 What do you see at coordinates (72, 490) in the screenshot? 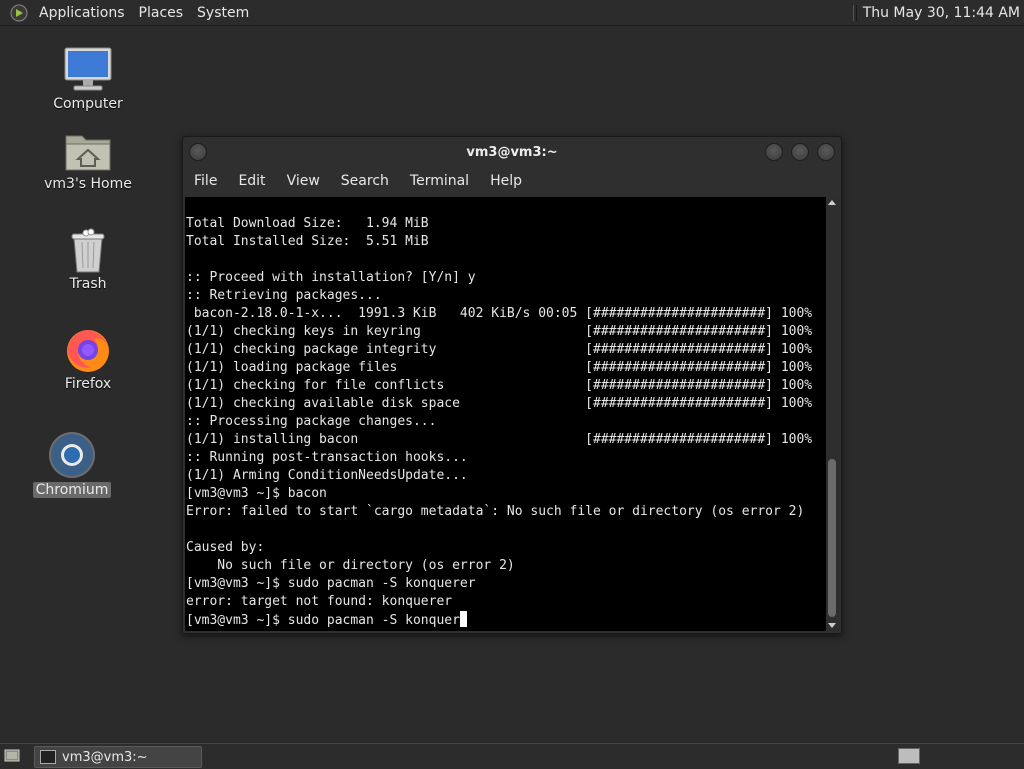
I see `desktop-icon-label: Chromium` at bounding box center [72, 490].